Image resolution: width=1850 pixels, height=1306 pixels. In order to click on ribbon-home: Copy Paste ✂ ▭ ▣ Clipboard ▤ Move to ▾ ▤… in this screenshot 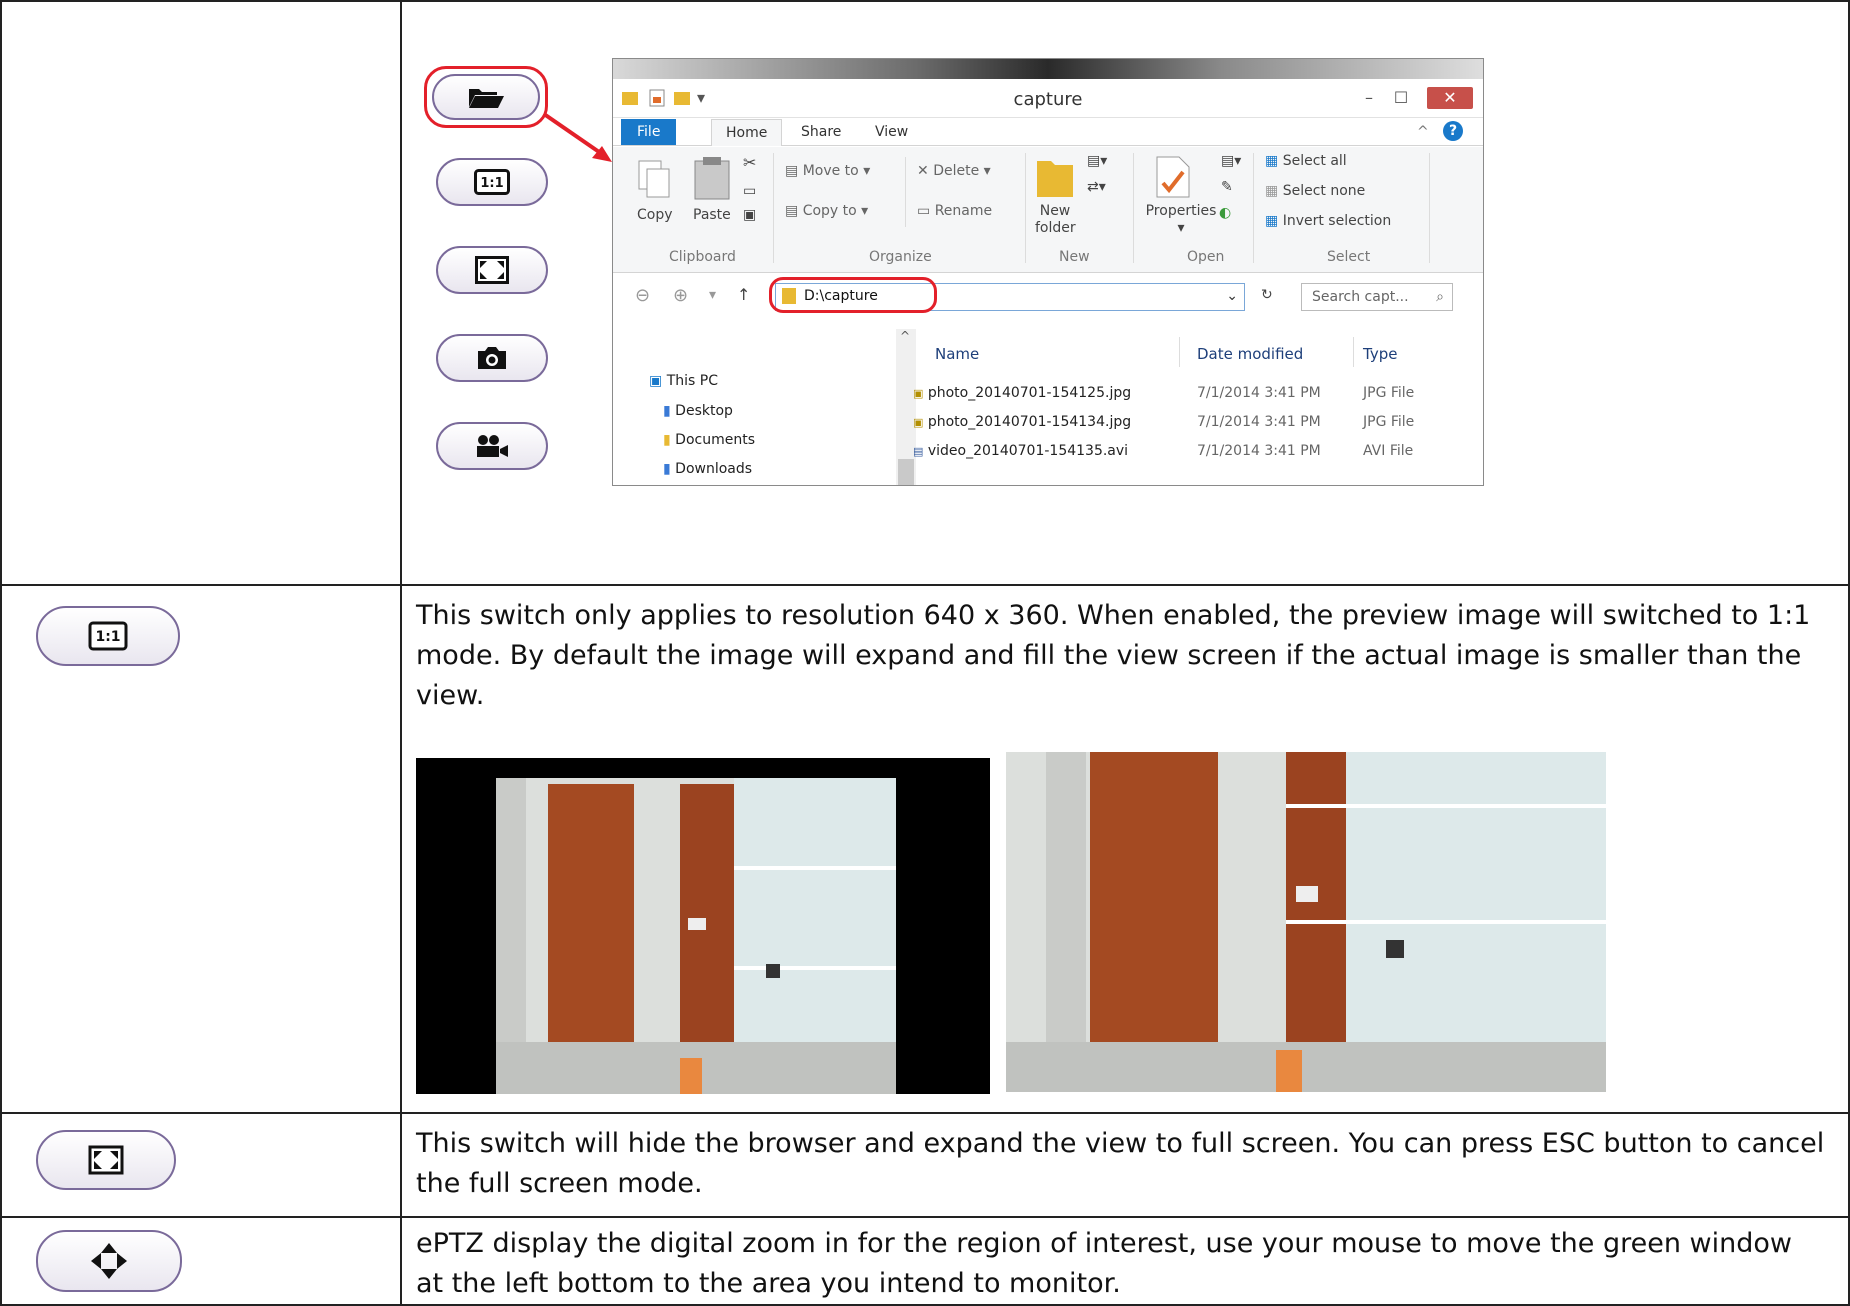, I will do `click(1048, 210)`.